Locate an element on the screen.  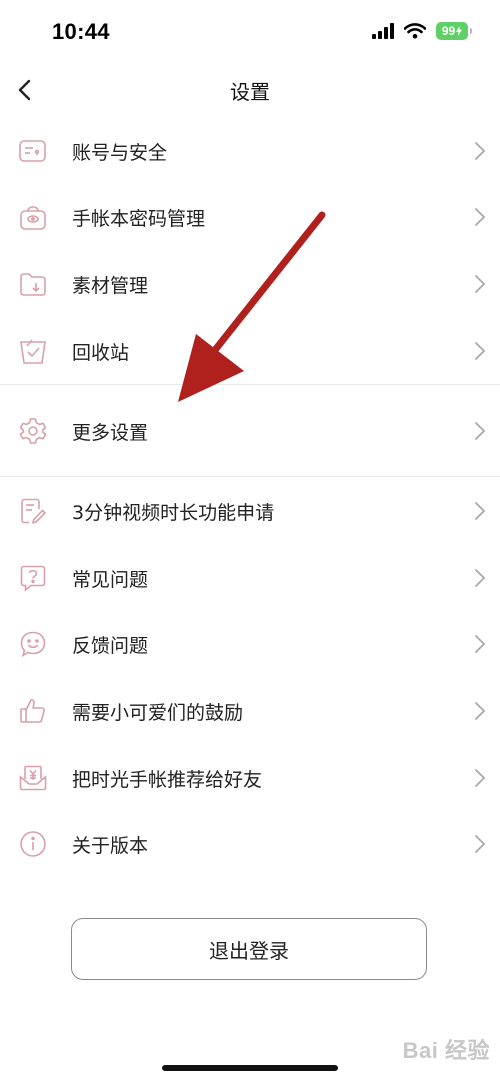
settings-item-label: 更多设置 is located at coordinates (110, 432).